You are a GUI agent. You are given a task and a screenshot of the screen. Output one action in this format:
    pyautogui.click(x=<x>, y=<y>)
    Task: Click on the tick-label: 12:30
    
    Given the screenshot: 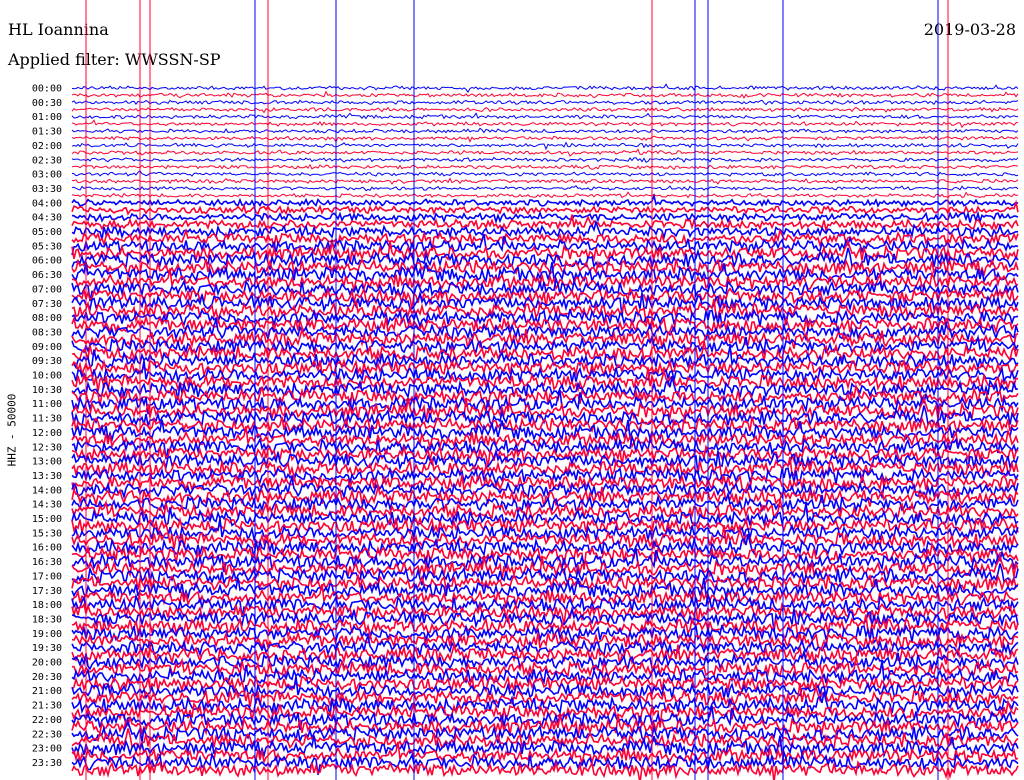 What is the action you would take?
    pyautogui.click(x=47, y=447)
    